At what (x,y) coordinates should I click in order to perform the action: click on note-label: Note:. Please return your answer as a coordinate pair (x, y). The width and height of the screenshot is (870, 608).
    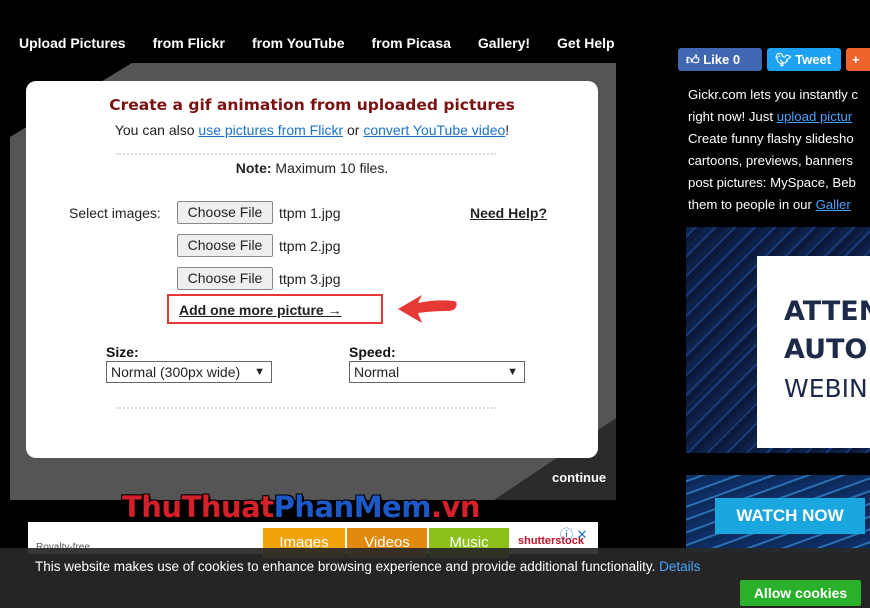
    Looking at the image, I should click on (253, 168).